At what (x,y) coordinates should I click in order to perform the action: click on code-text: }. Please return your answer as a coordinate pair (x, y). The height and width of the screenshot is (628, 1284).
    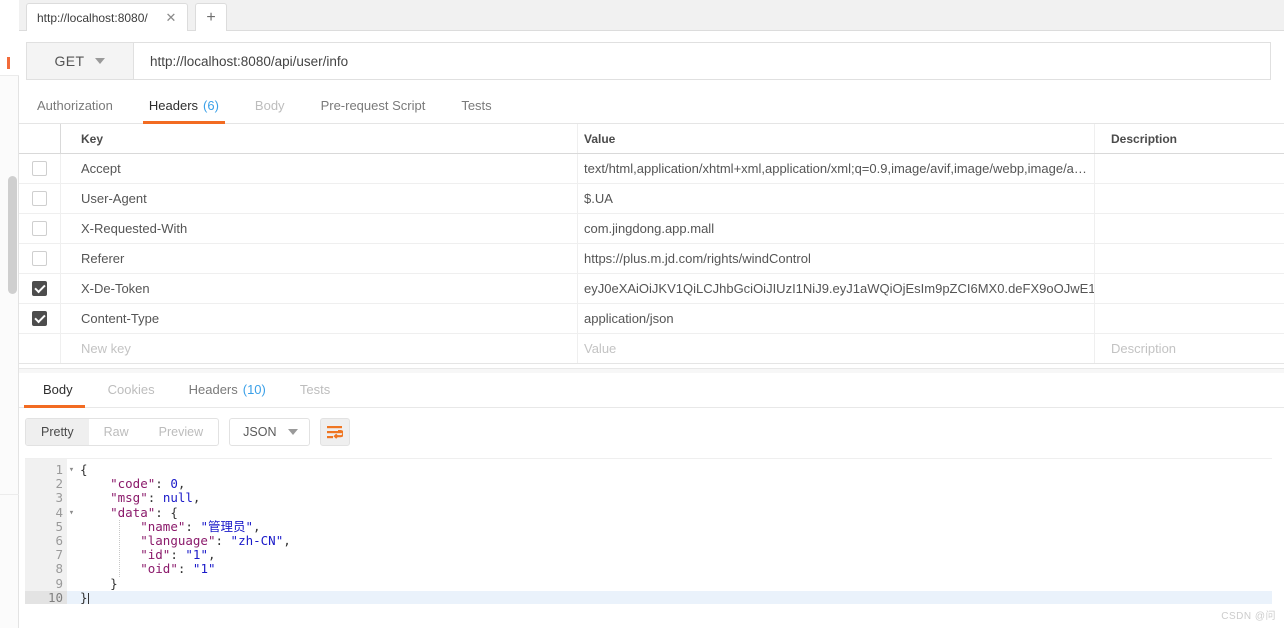
    Looking at the image, I should click on (99, 583).